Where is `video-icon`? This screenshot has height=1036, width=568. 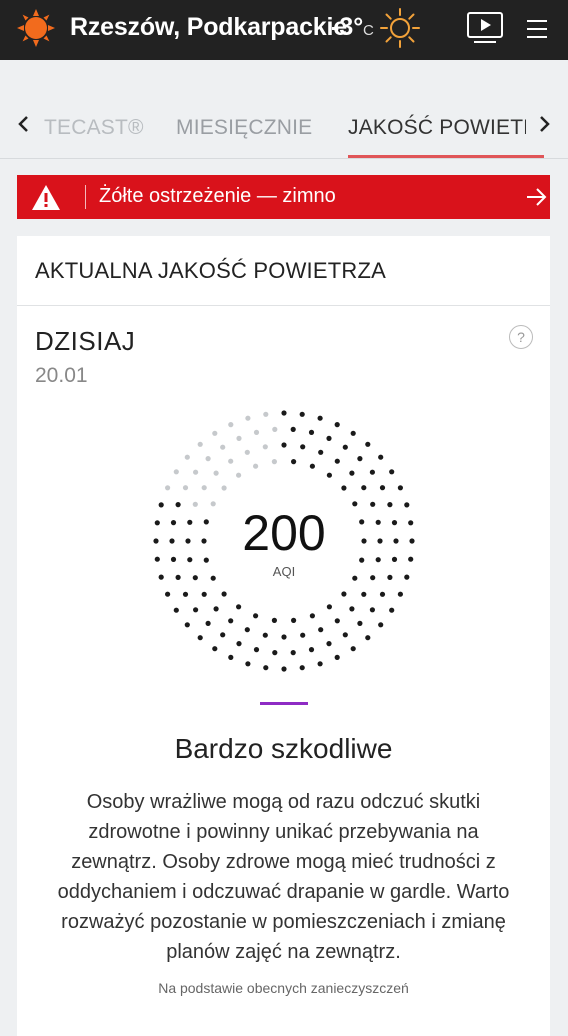 video-icon is located at coordinates (485, 28).